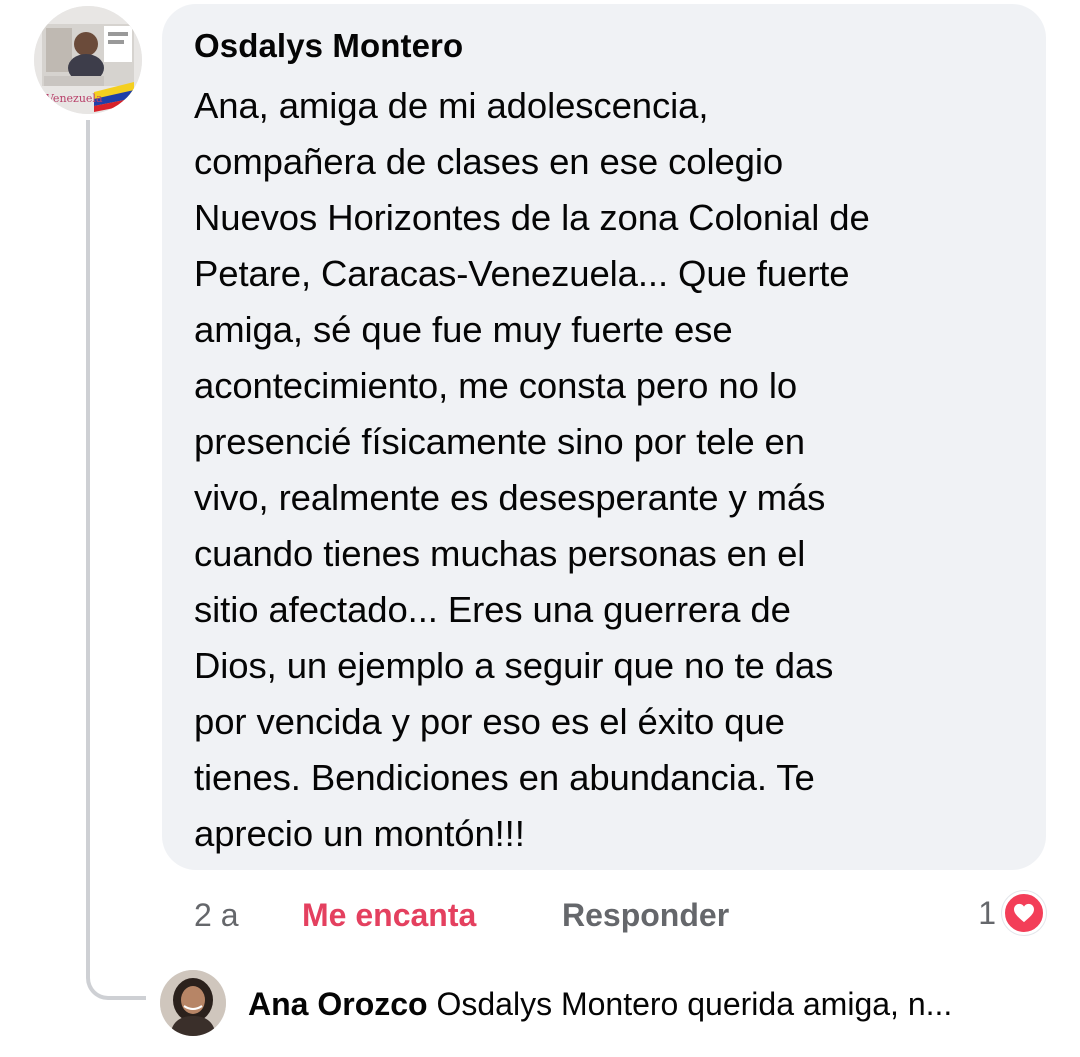 This screenshot has width=1080, height=1057. Describe the element at coordinates (645, 915) in the screenshot. I see `reply-button: Responder` at that location.